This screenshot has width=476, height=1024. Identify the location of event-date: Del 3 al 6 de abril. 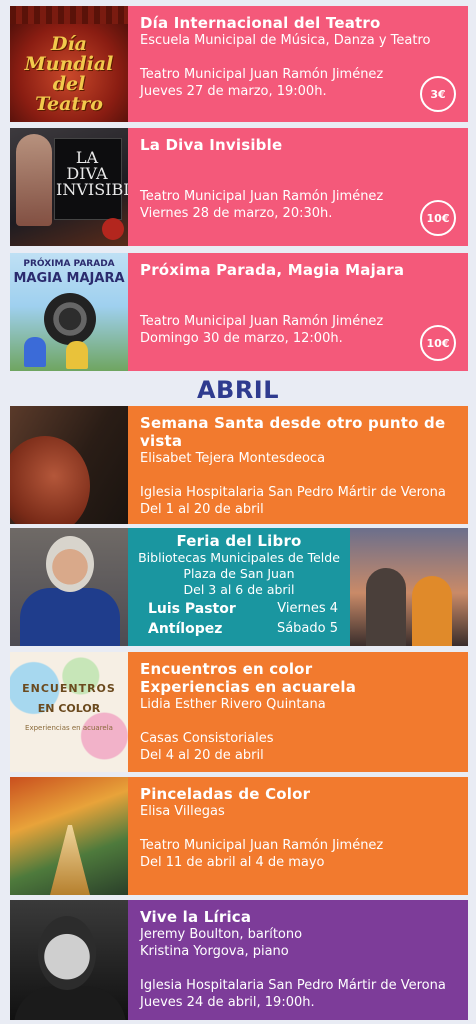
(239, 589).